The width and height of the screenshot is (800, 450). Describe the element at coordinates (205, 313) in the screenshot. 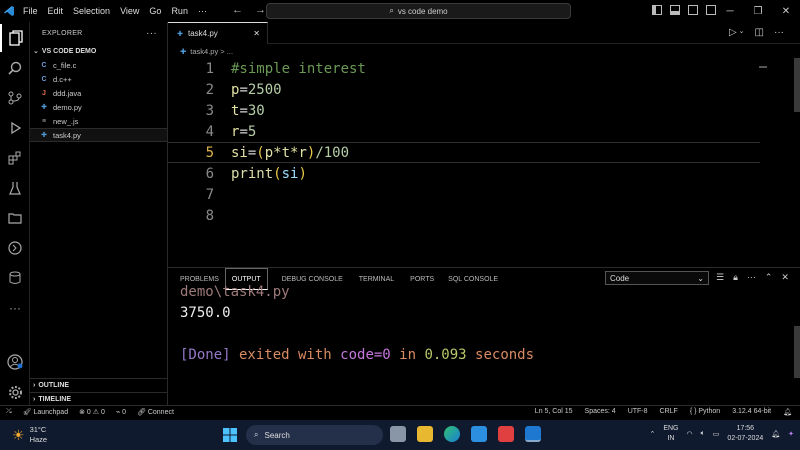

I see `output-value: 3750.0` at that location.